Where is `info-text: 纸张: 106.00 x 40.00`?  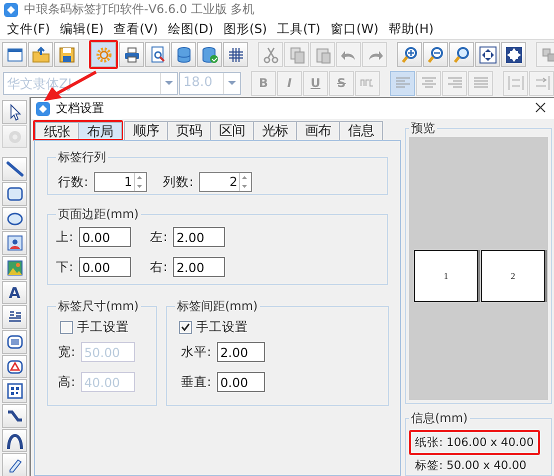
info-text: 纸张: 106.00 x 40.00 is located at coordinates (474, 442).